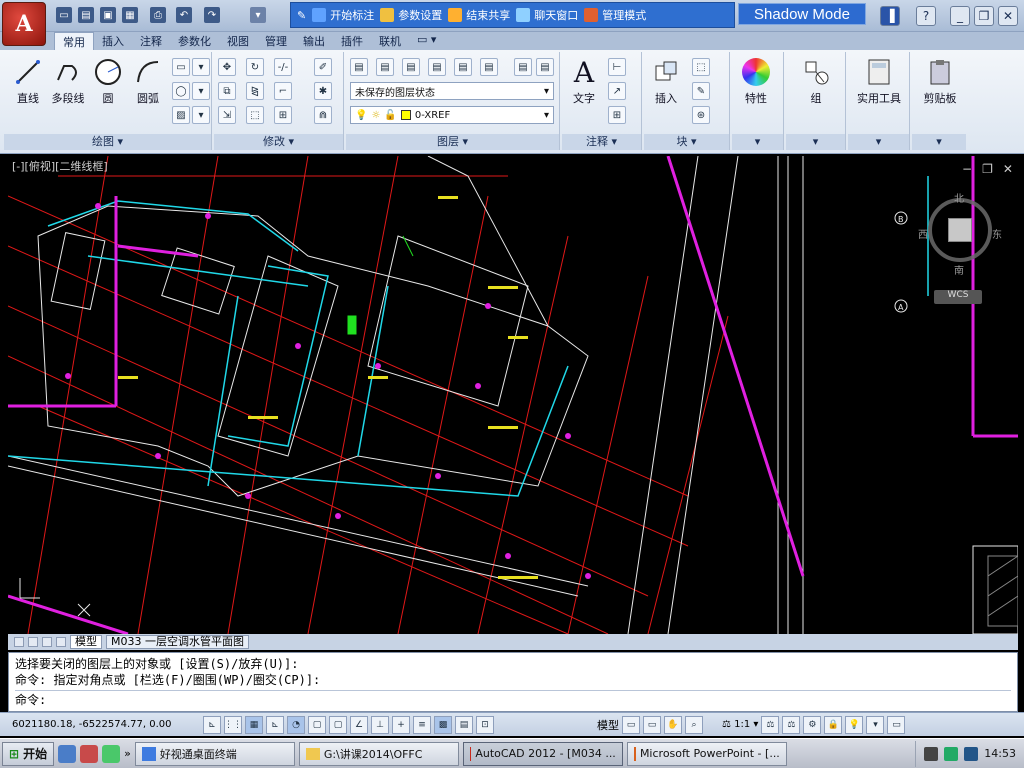 This screenshot has width=1024, height=768. What do you see at coordinates (276, 41) in the screenshot?
I see `tab-manage: 管理` at bounding box center [276, 41].